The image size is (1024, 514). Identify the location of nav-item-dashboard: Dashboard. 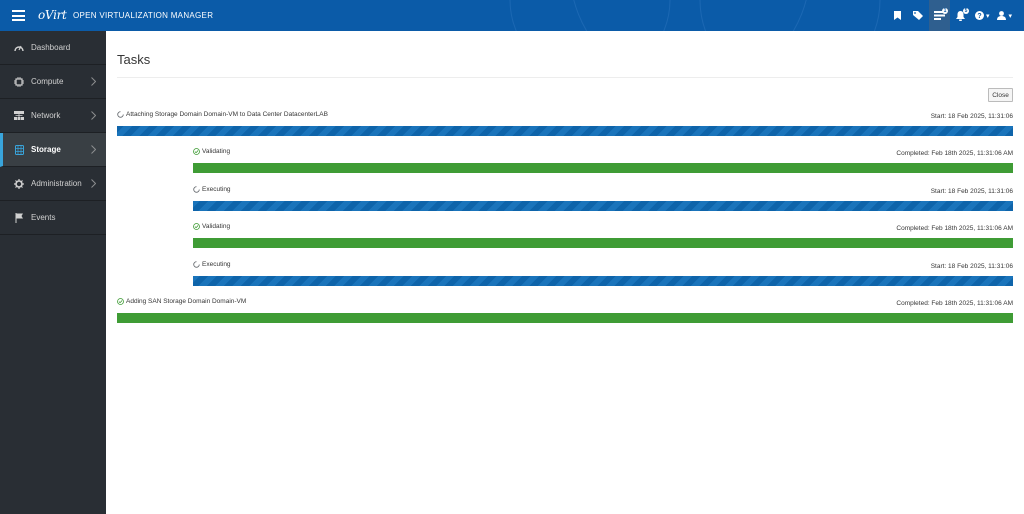
(53, 48).